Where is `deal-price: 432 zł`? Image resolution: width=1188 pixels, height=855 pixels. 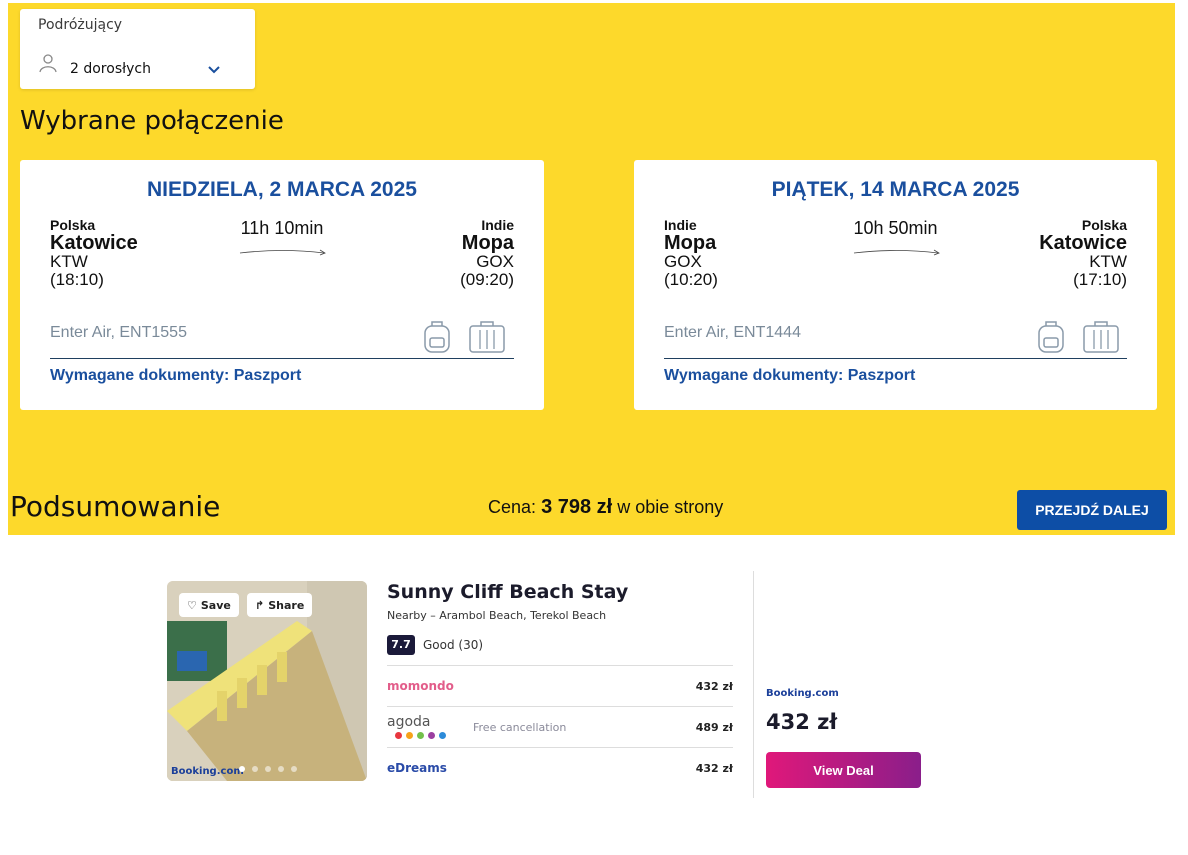
deal-price: 432 zł is located at coordinates (802, 722).